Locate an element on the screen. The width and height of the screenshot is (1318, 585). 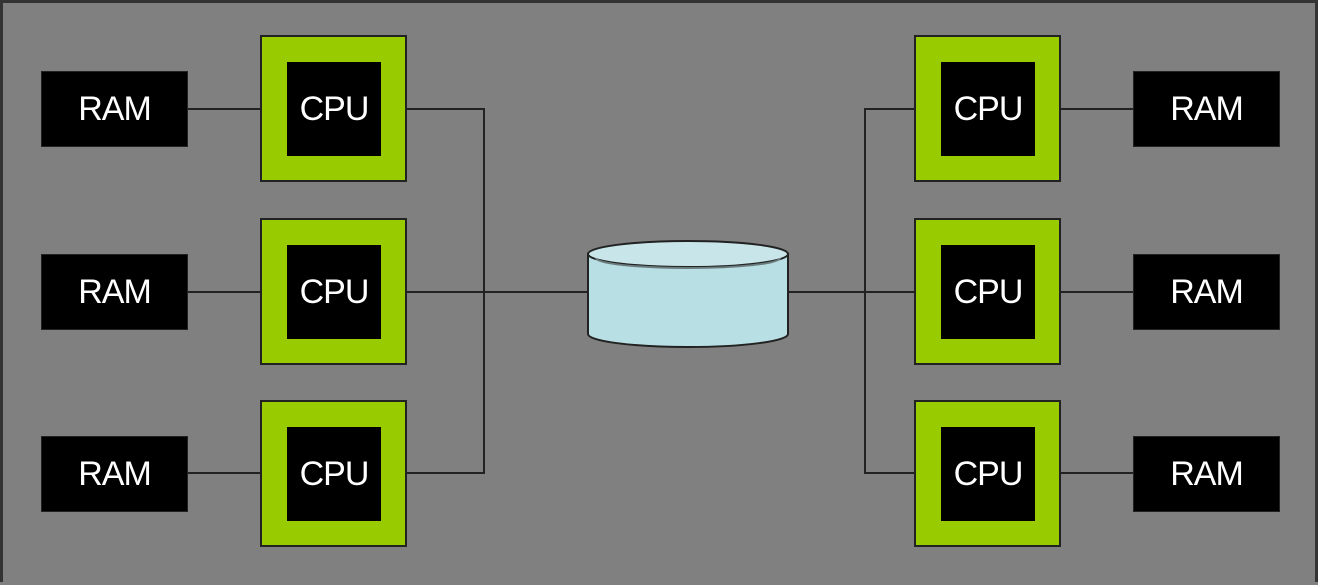
right-cpu-2: CPU is located at coordinates (987, 291).